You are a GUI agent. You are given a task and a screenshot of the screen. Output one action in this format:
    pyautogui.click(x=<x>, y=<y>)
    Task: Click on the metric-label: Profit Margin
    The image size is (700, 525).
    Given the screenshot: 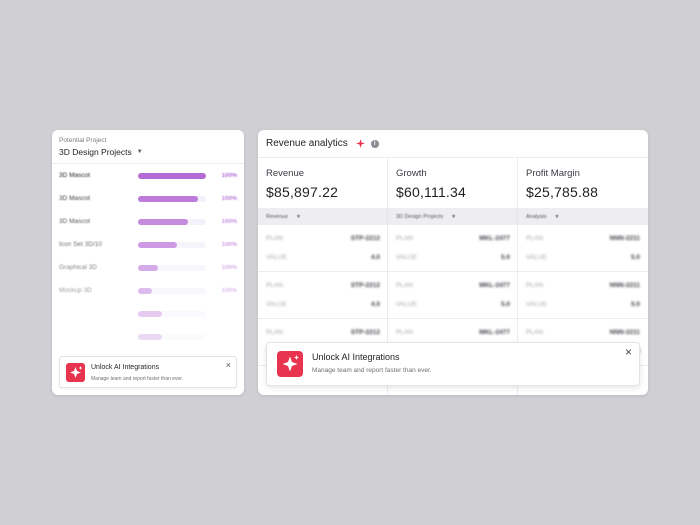 What is the action you would take?
    pyautogui.click(x=553, y=173)
    